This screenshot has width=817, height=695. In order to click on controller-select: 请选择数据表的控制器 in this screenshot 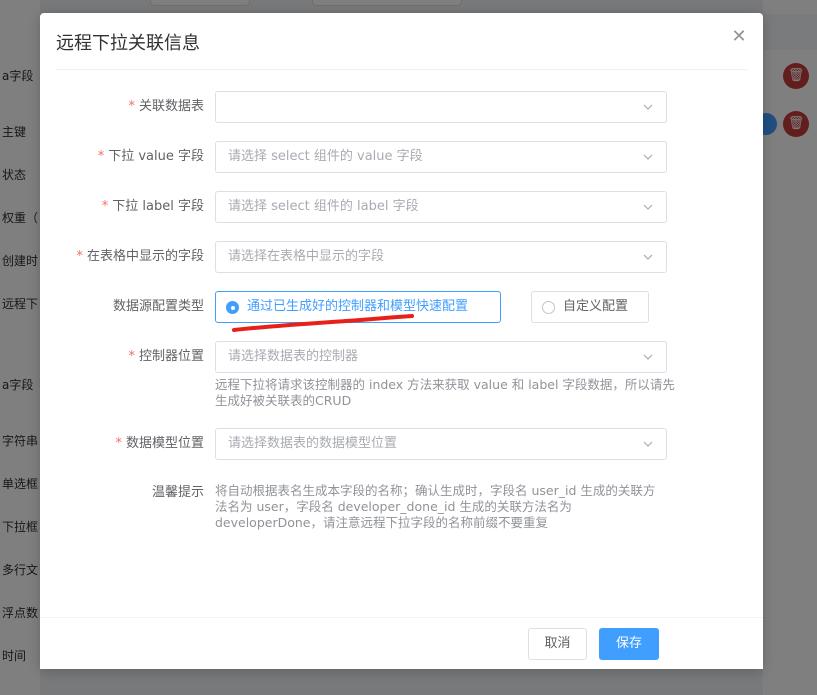, I will do `click(441, 357)`.